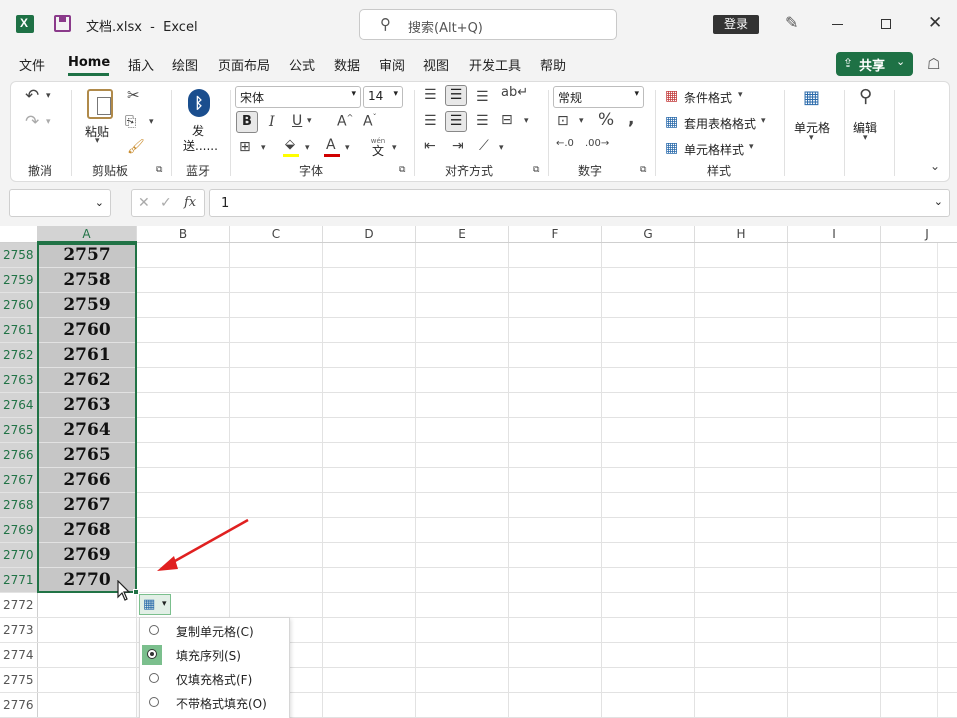  Describe the element at coordinates (199, 103) in the screenshot. I see `bluetooth-icon: ᛒ` at that location.